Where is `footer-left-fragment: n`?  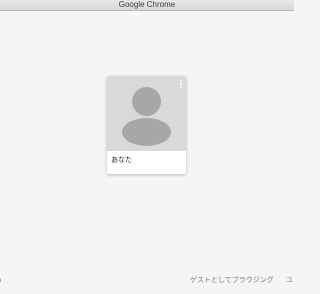
footer-left-fragment: n is located at coordinates (0, 281).